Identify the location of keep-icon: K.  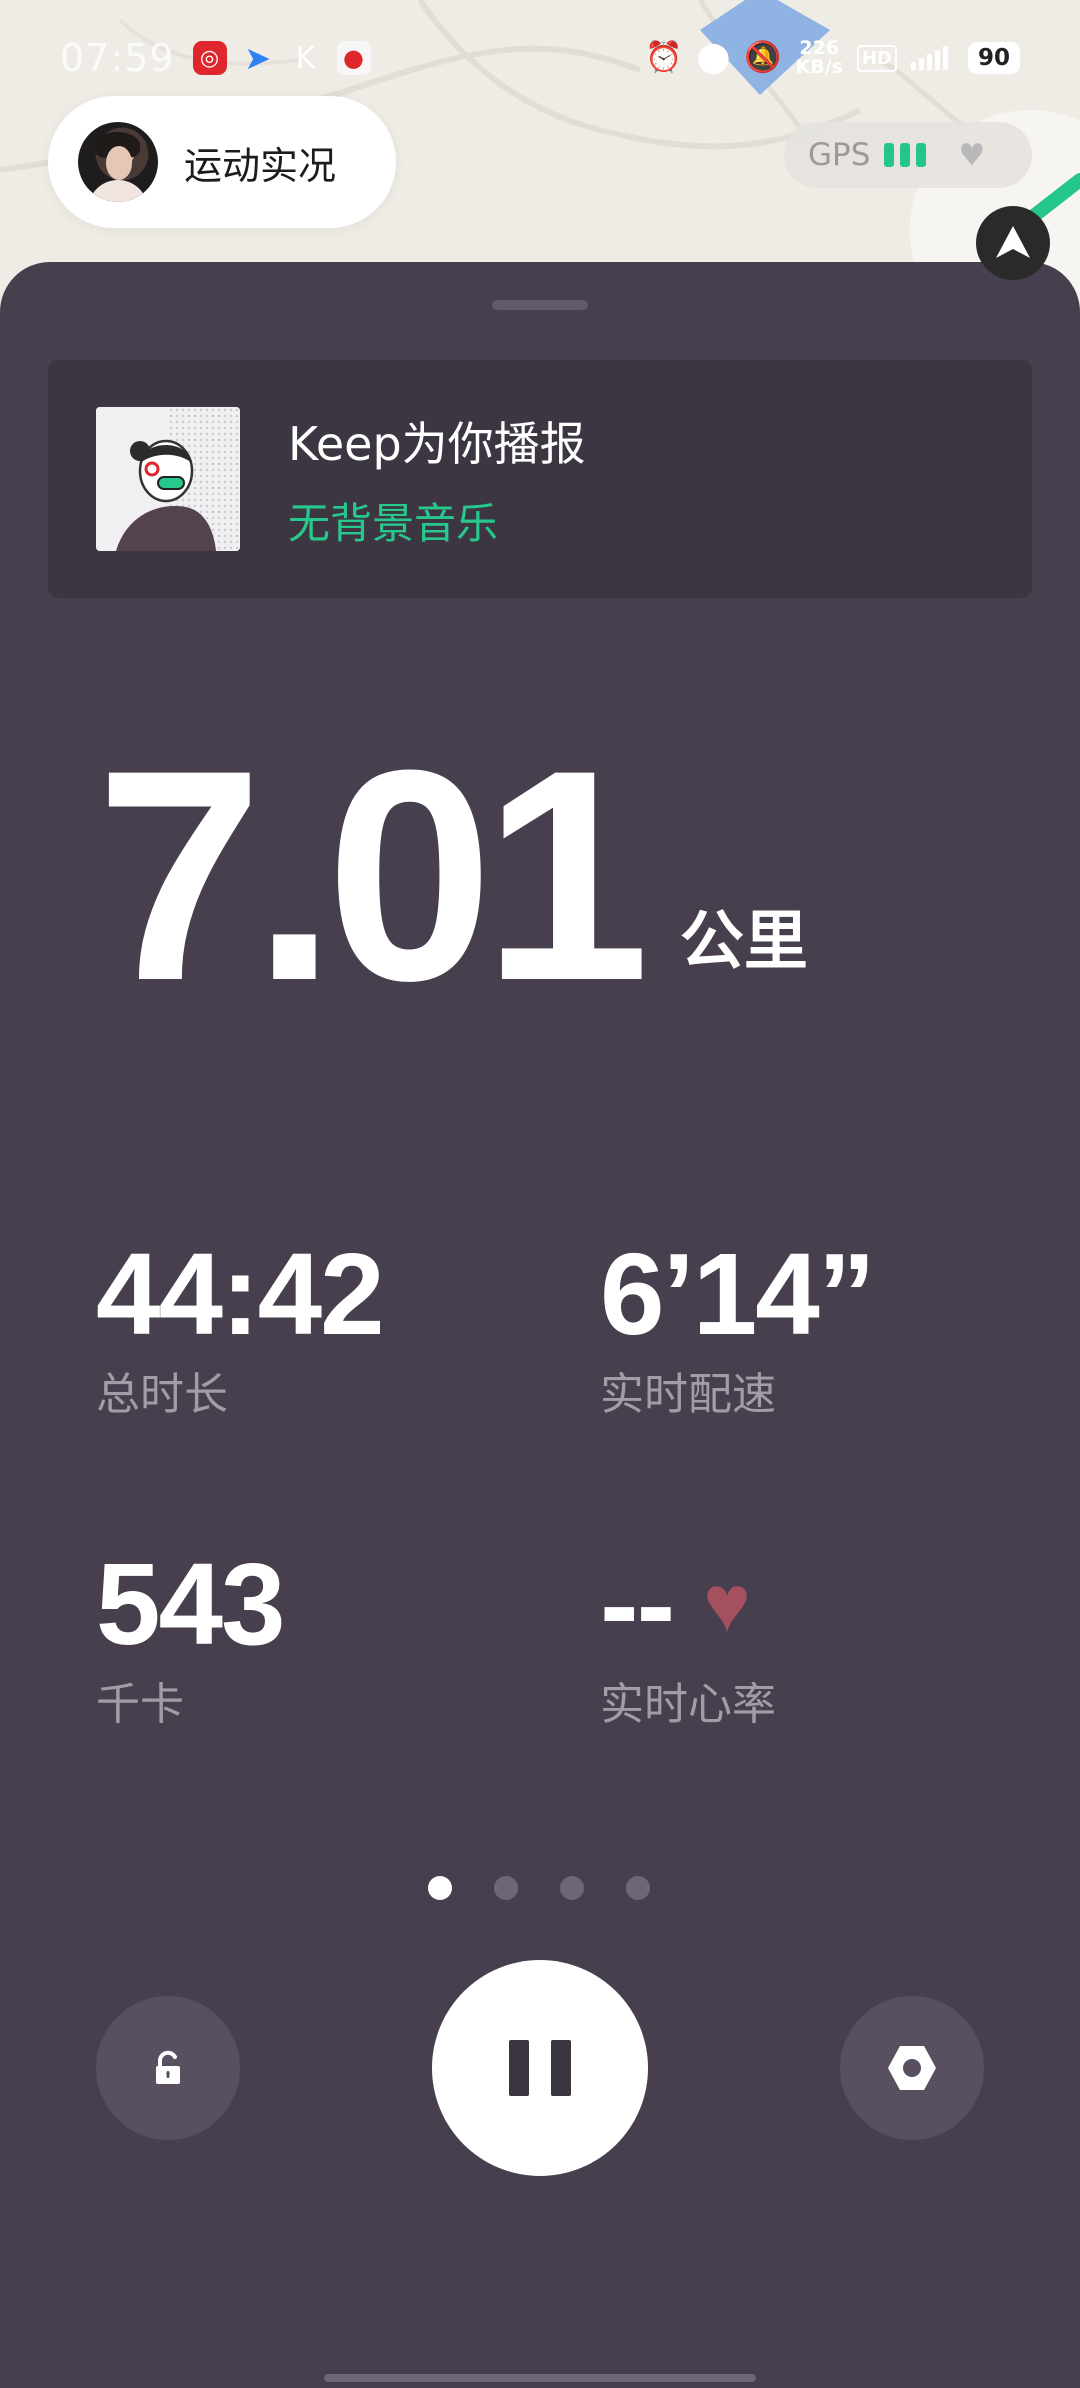
(305, 58).